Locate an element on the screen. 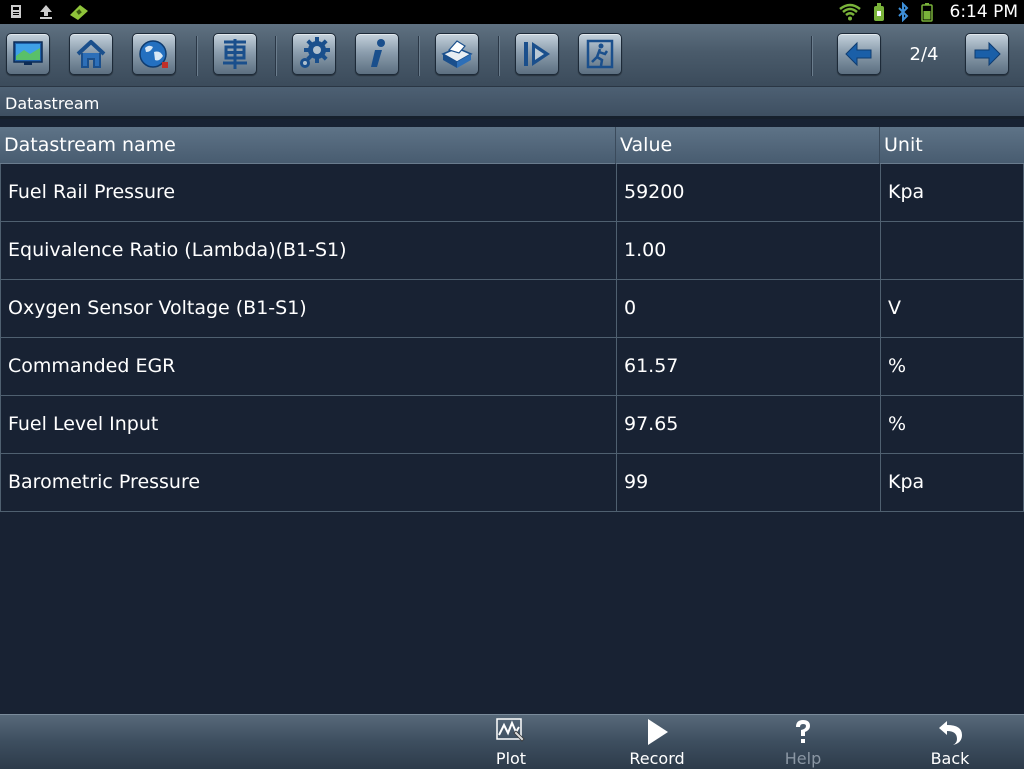  question-mark-icon is located at coordinates (803, 731).